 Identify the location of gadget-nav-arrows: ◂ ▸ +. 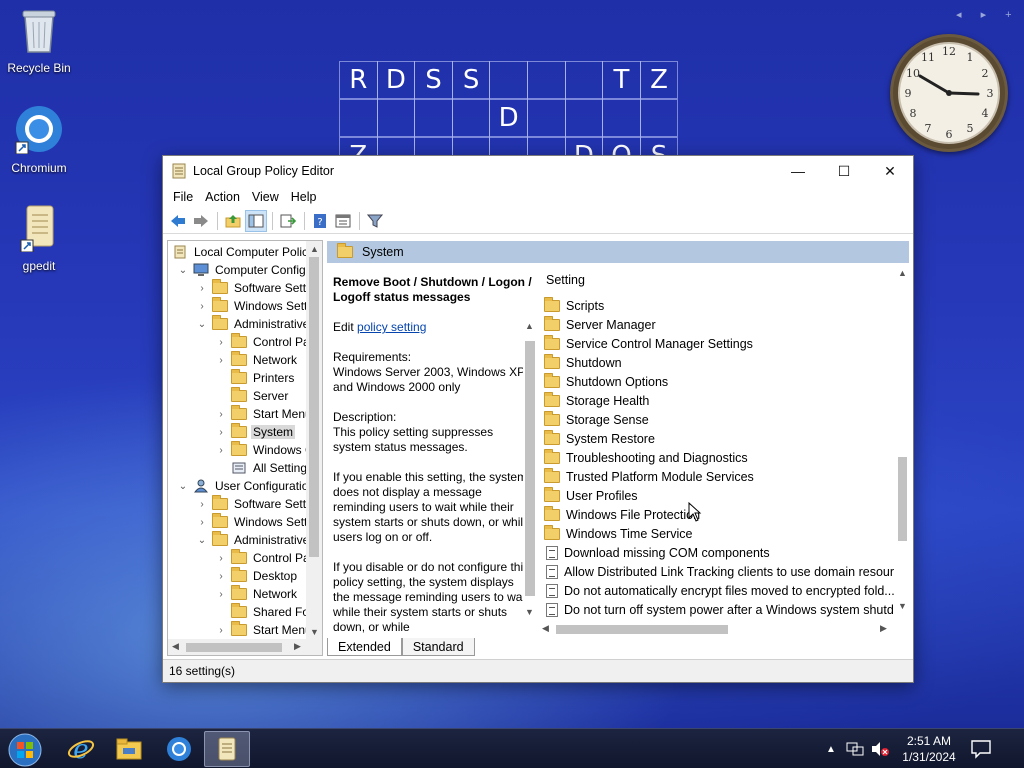
(988, 14).